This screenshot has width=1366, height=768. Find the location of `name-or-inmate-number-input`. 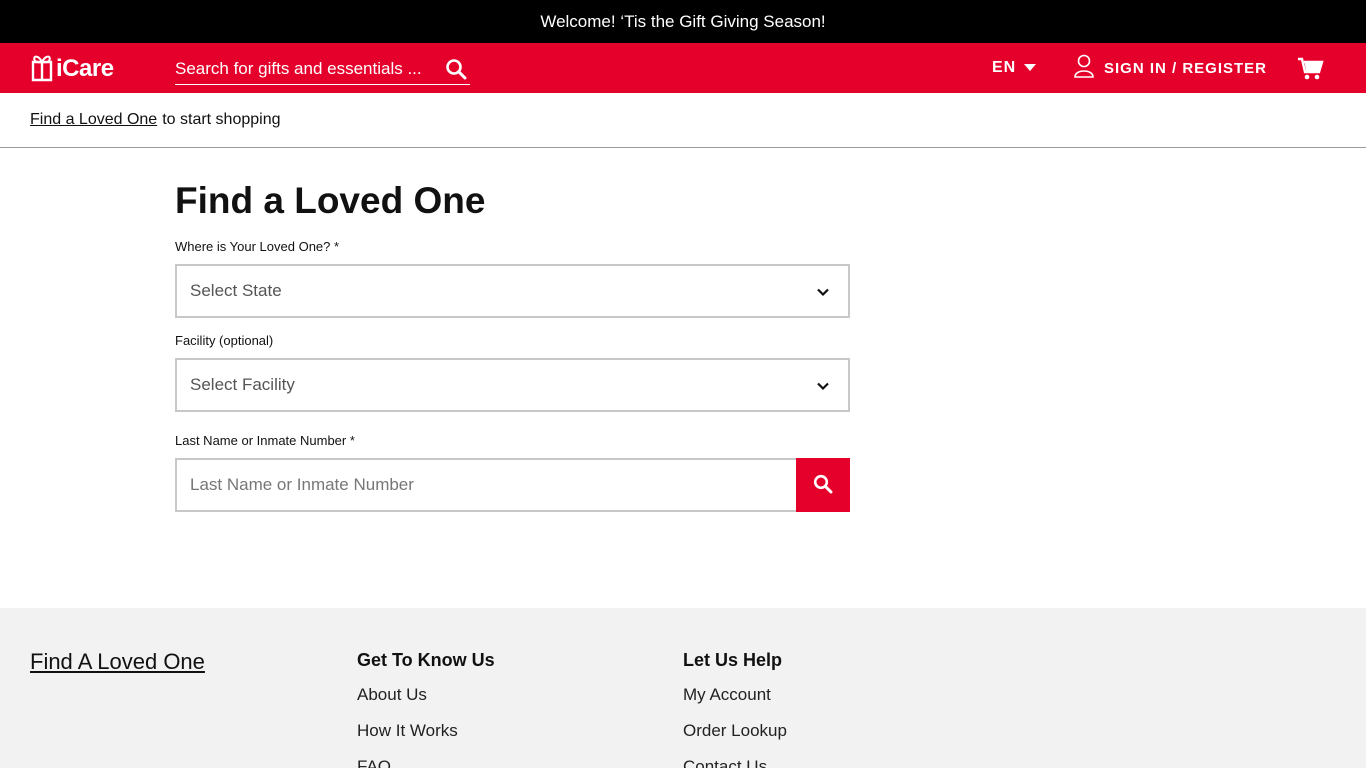

name-or-inmate-number-input is located at coordinates (486, 485).